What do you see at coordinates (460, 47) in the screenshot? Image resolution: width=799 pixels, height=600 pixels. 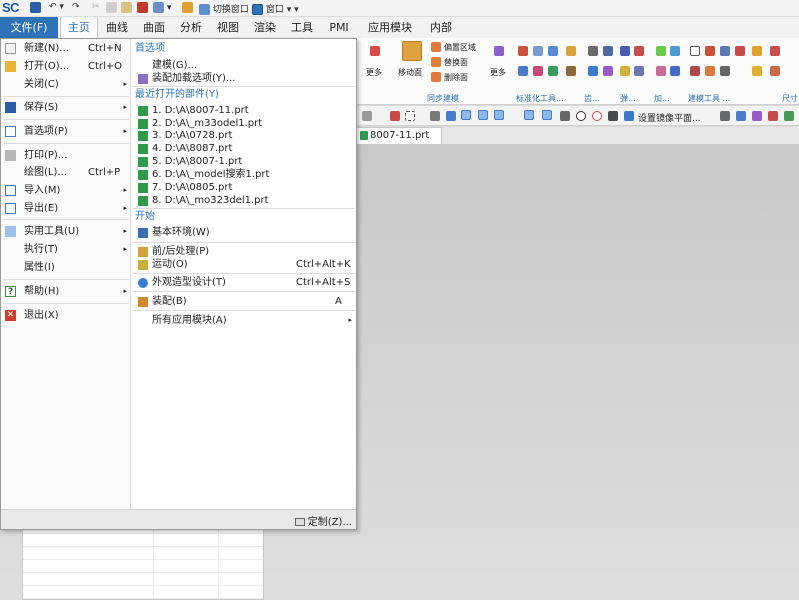 I see `offset-region-button: 偏置区域` at bounding box center [460, 47].